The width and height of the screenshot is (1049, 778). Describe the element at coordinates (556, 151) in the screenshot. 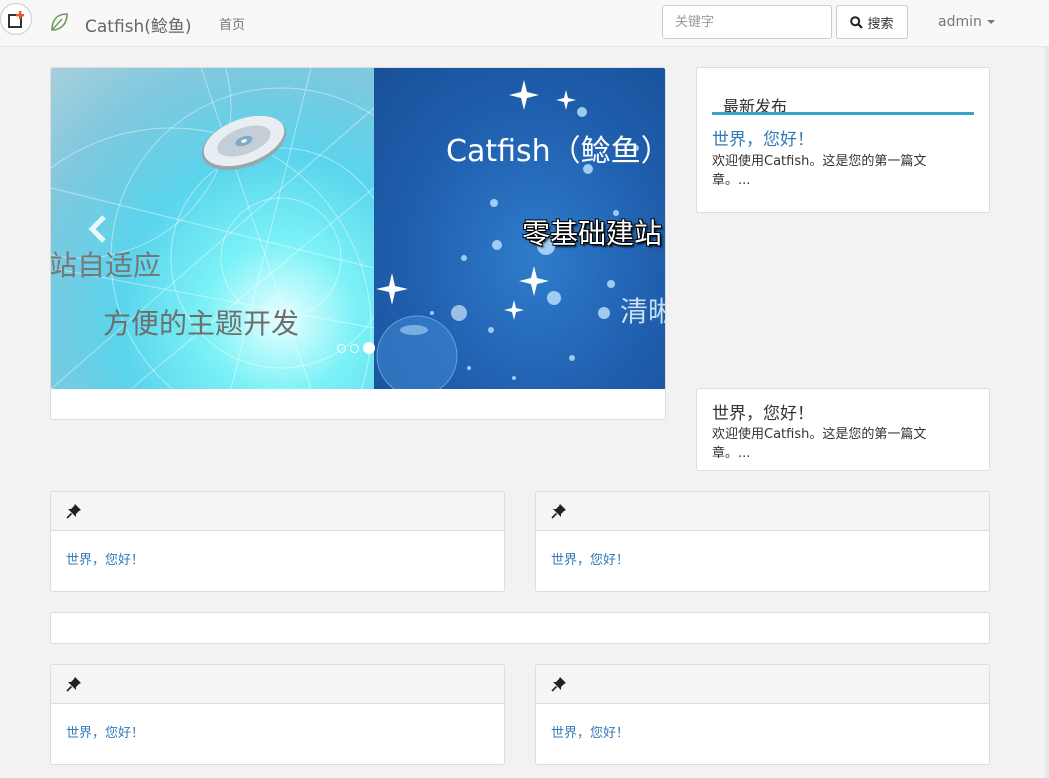

I see `slide-right-line-1: Catfish（鲶鱼）` at that location.